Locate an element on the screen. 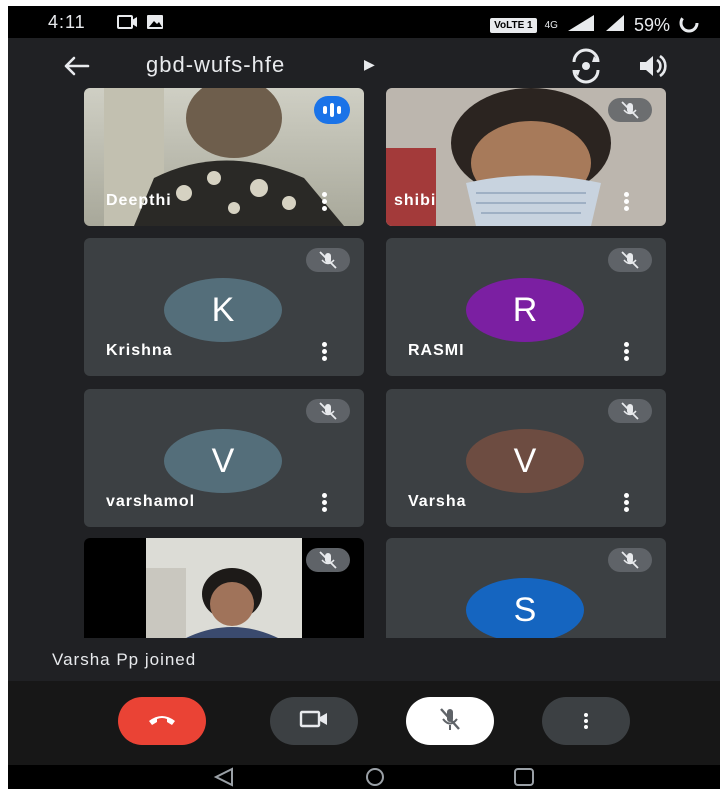  participant-name: Krishna is located at coordinates (139, 350).